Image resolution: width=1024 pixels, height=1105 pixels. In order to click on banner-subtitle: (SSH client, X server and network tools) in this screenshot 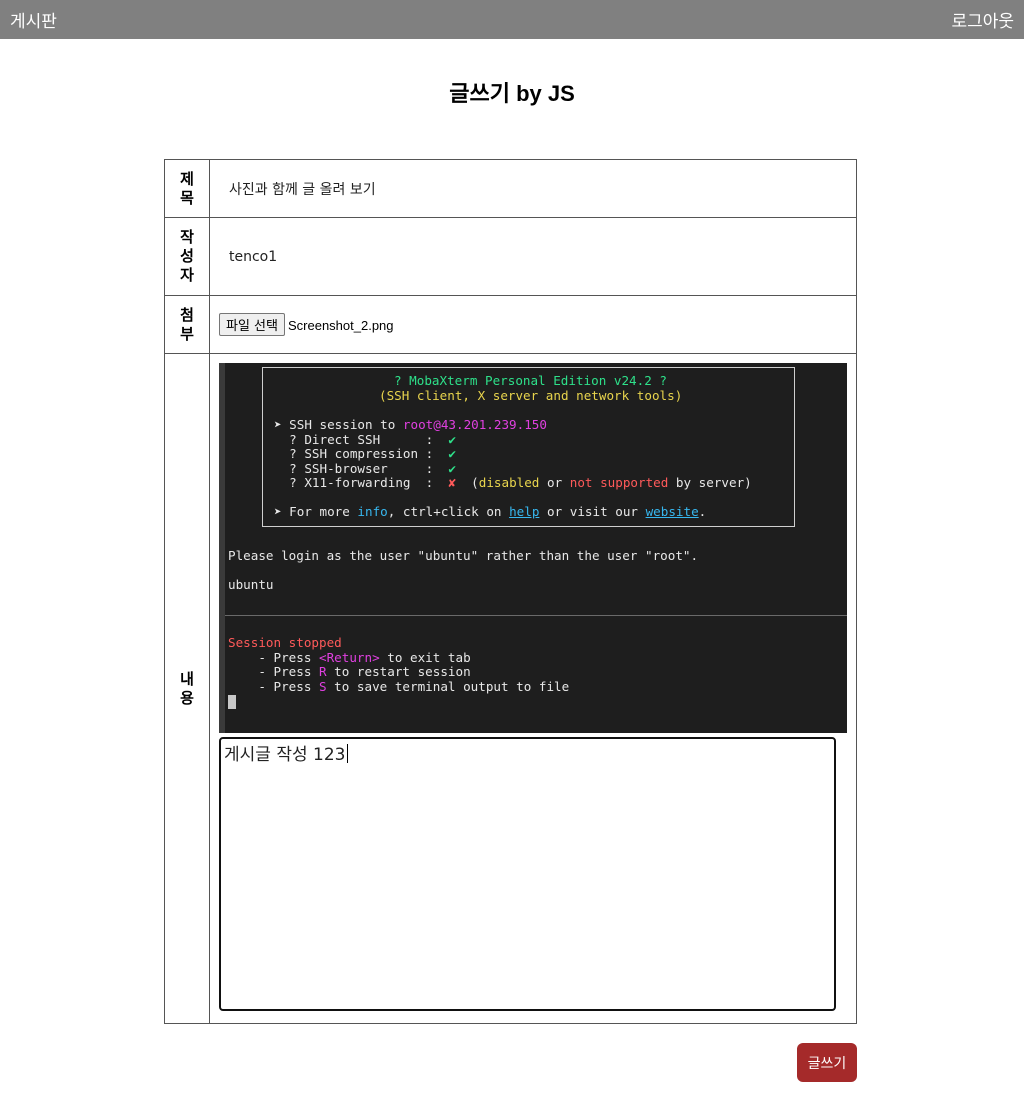, I will do `click(531, 395)`.